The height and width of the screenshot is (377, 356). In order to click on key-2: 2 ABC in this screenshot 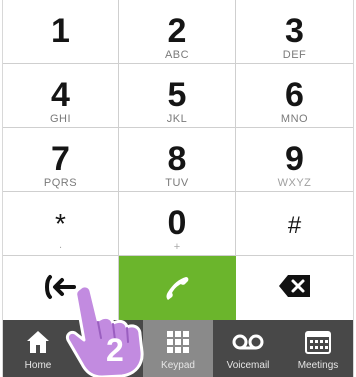, I will do `click(177, 32)`.